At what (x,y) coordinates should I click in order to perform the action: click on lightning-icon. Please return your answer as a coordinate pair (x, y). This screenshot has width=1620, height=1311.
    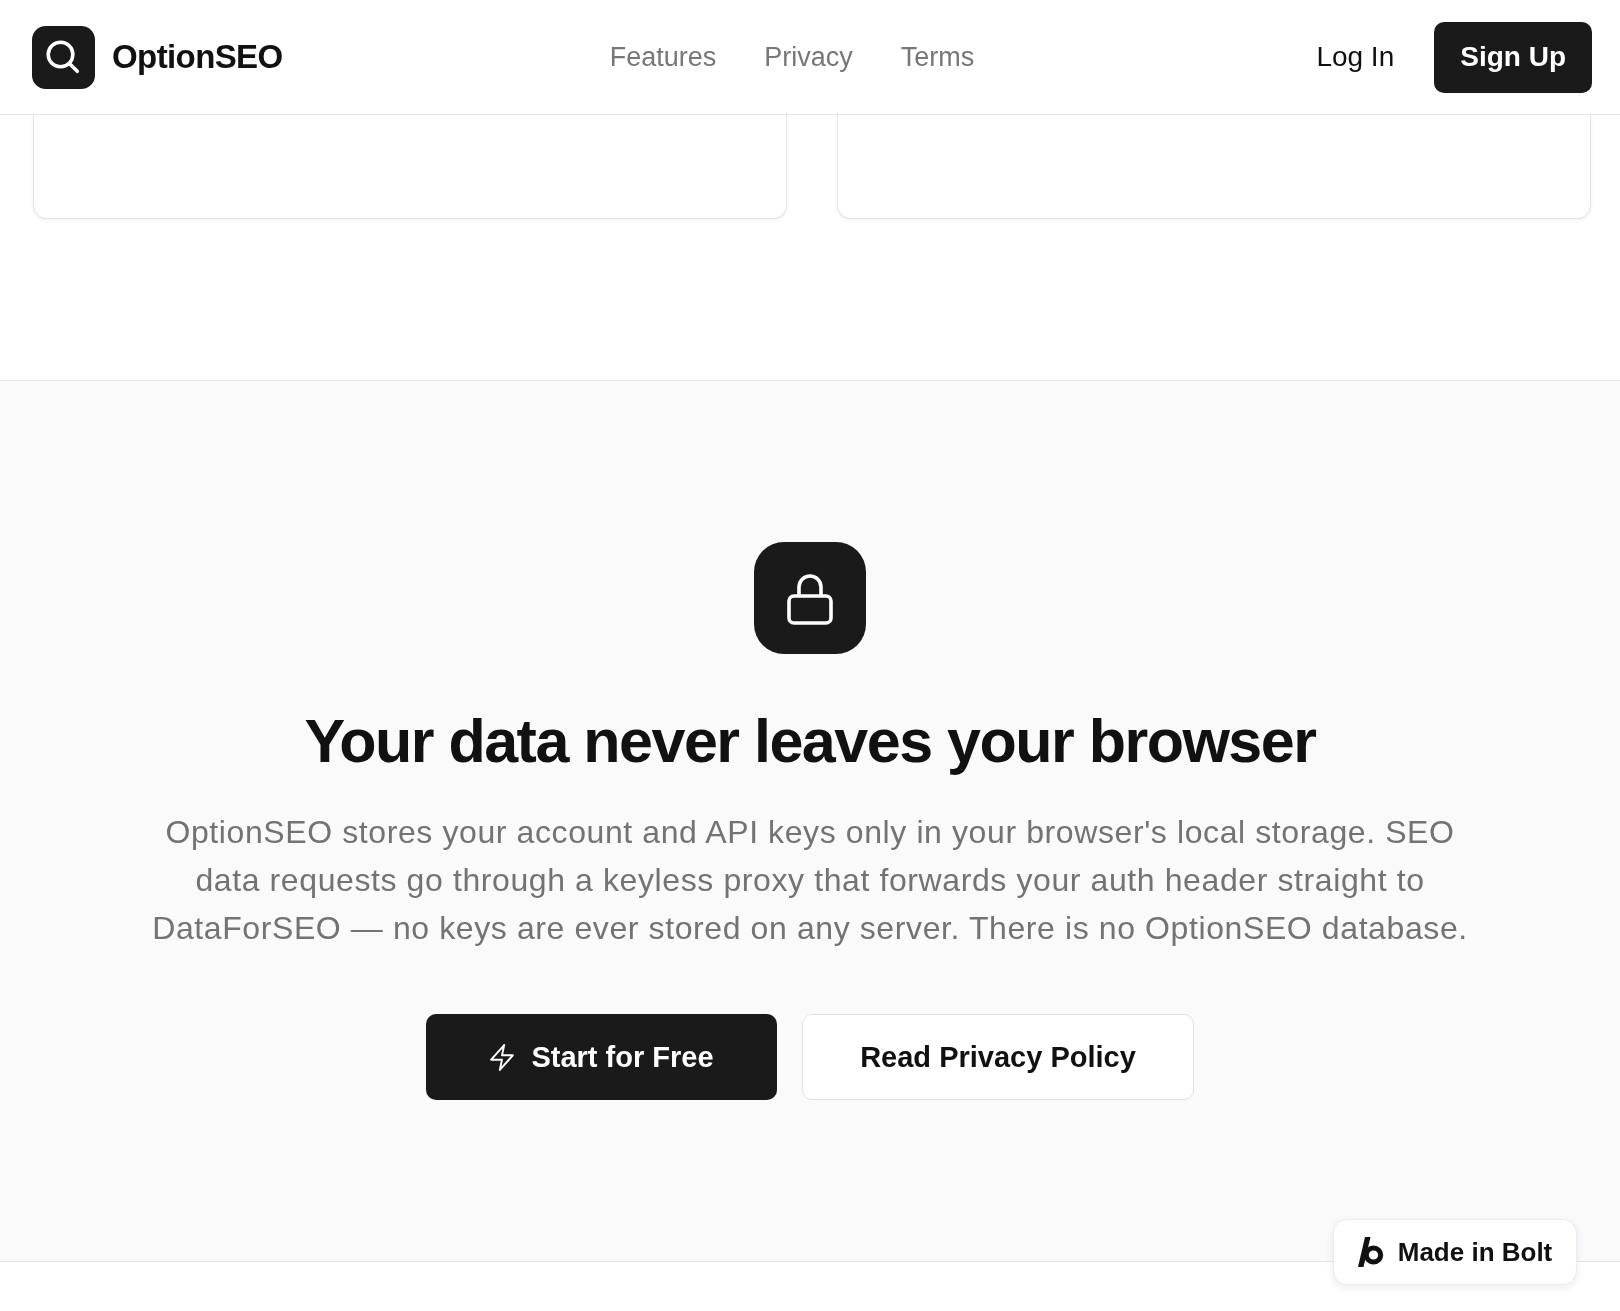
    Looking at the image, I should click on (502, 1057).